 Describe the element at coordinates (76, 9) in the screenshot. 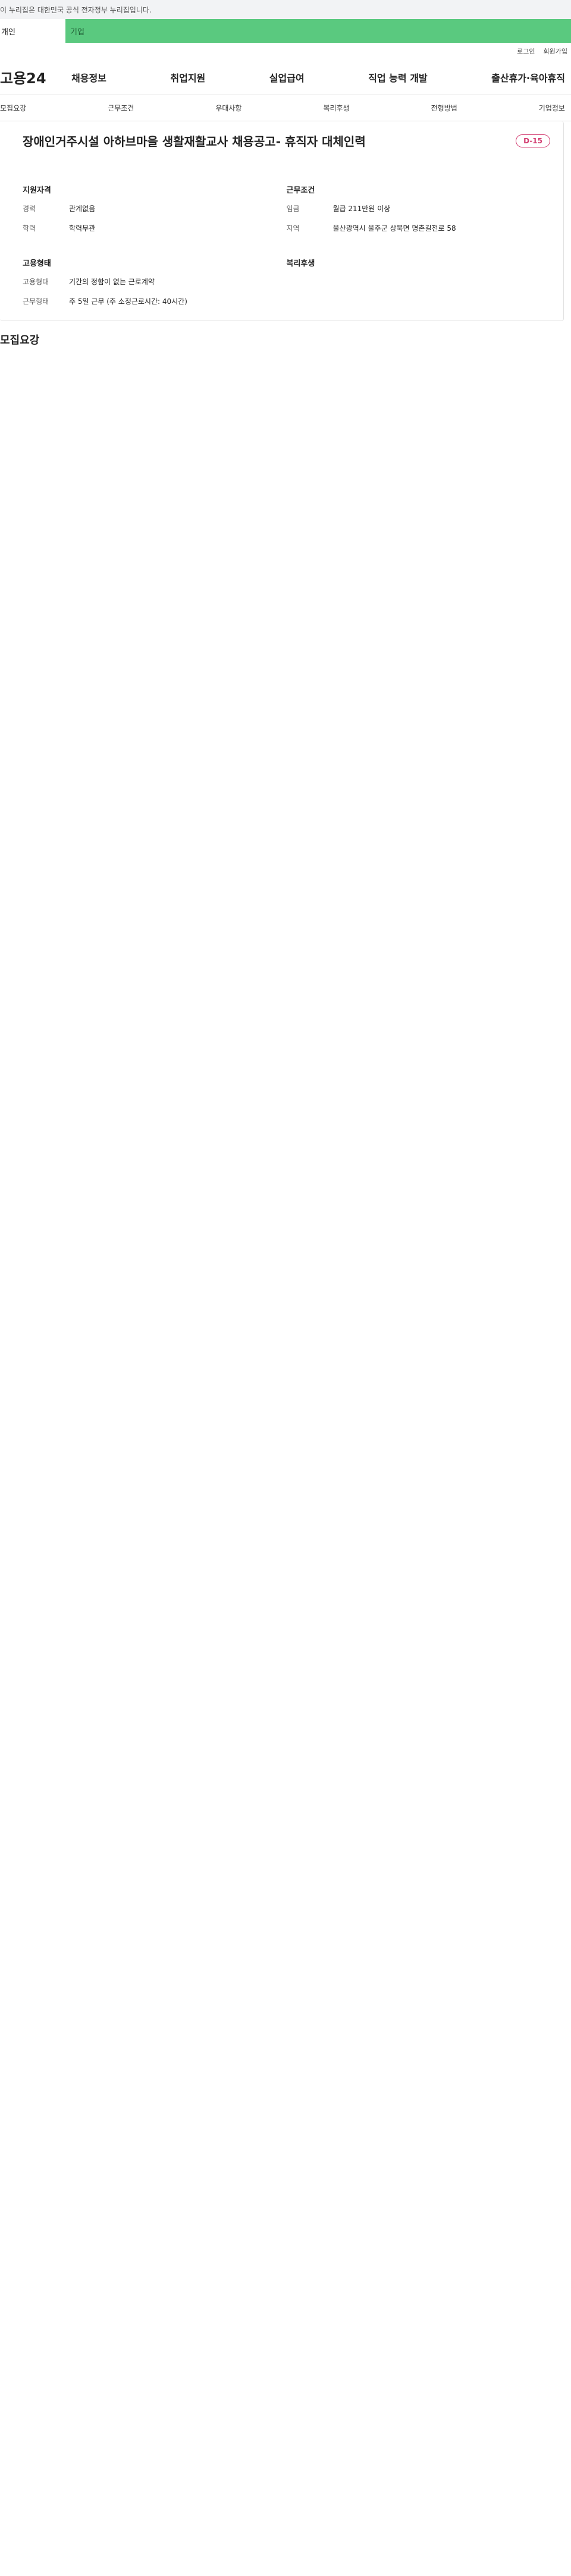

I see `gov-notice-text: 이 누리집은 대한민국 공식 전자정부 누리집입니다.` at that location.